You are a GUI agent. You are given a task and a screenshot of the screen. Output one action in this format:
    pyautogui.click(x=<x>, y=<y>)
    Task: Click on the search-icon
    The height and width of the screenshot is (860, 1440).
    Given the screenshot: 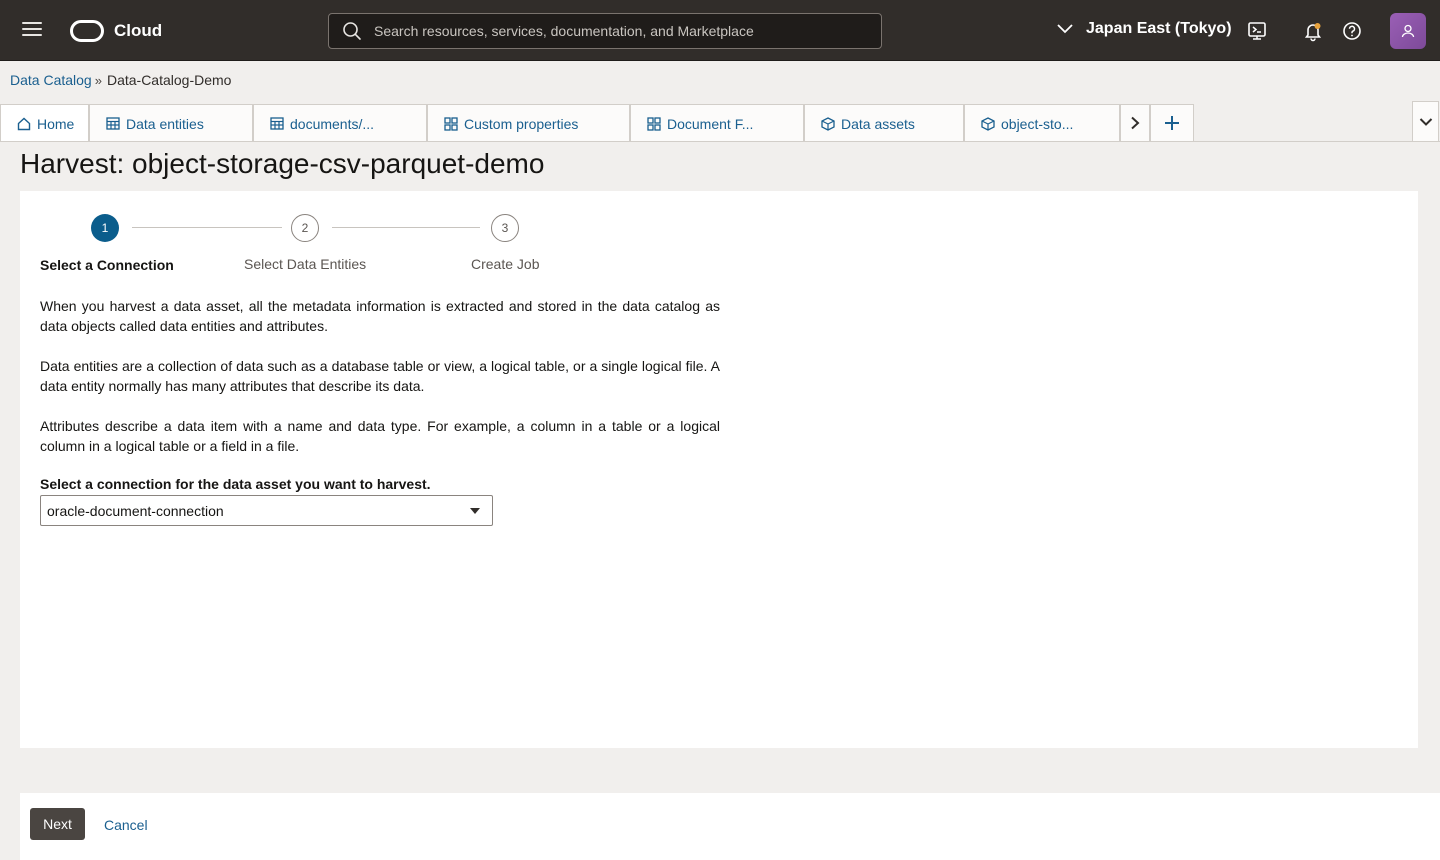 What is the action you would take?
    pyautogui.click(x=352, y=31)
    